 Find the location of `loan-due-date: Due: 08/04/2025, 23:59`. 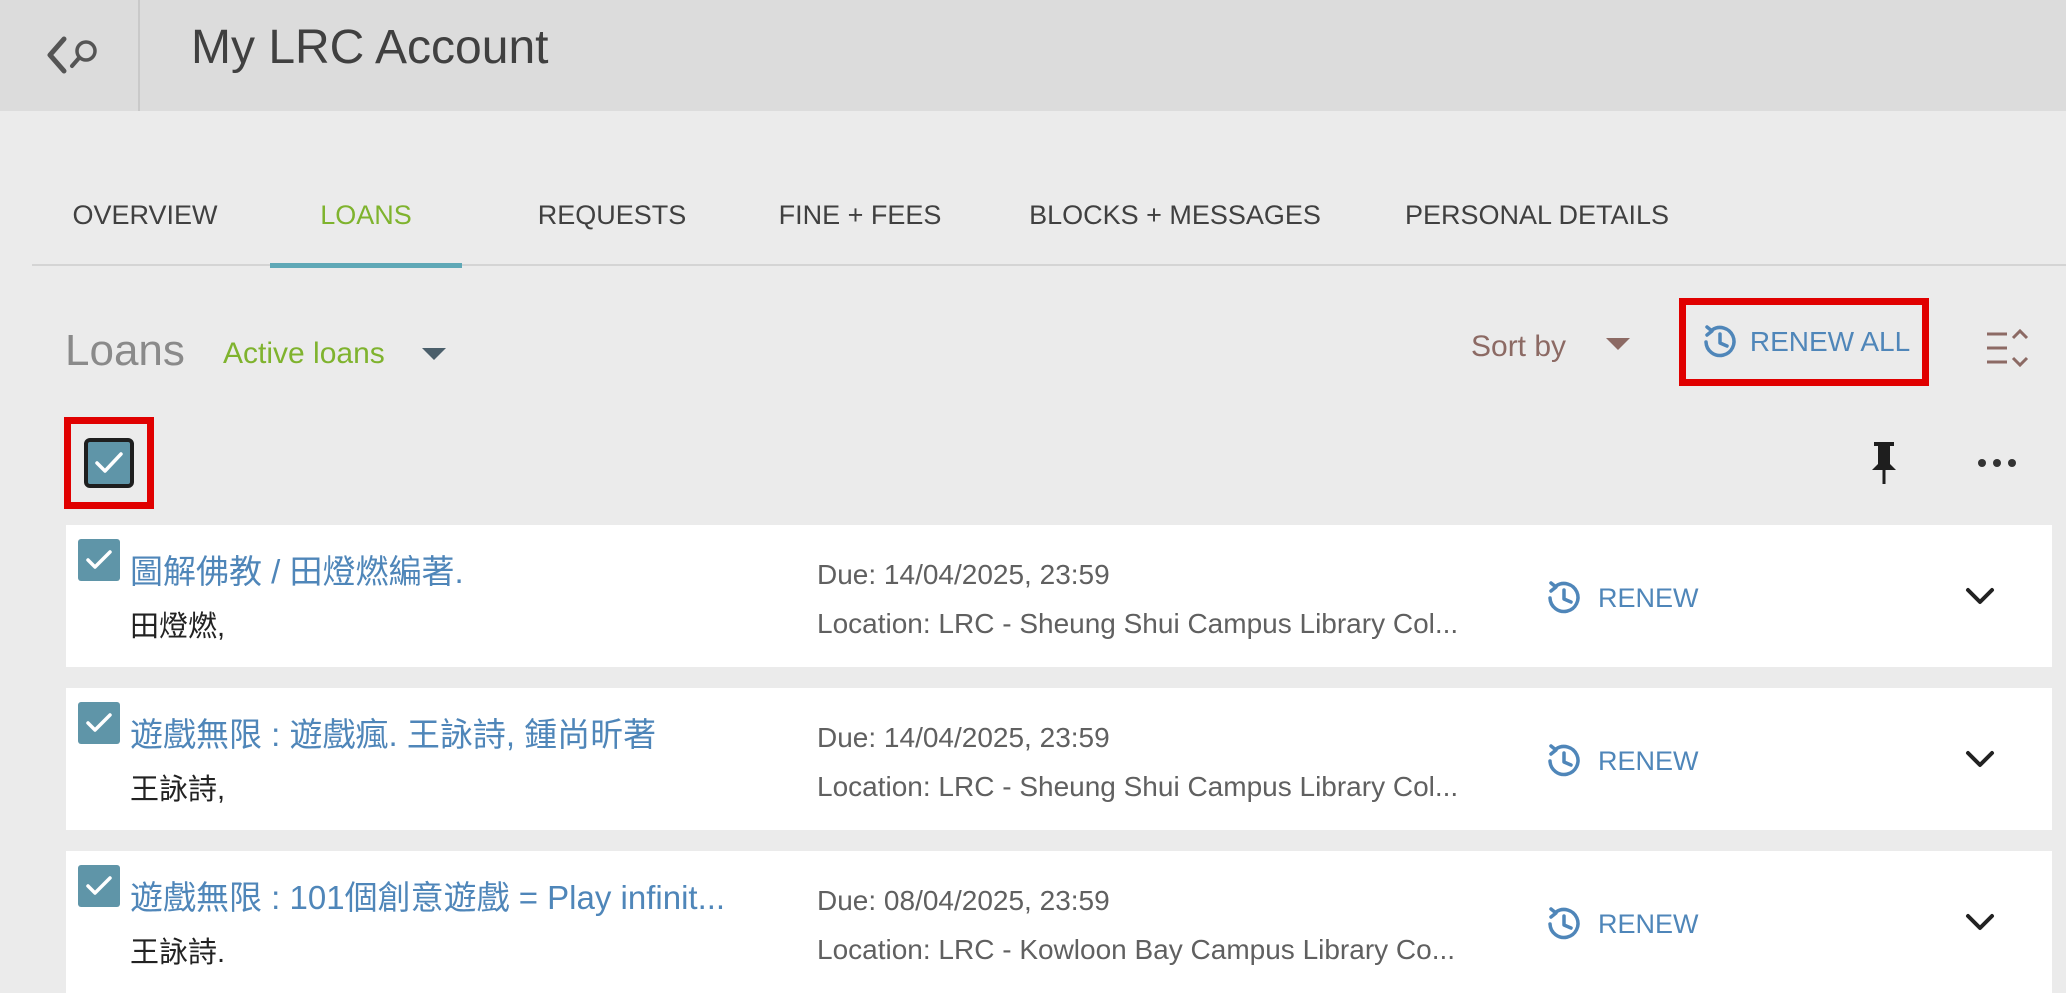

loan-due-date: Due: 08/04/2025, 23:59 is located at coordinates (963, 900).